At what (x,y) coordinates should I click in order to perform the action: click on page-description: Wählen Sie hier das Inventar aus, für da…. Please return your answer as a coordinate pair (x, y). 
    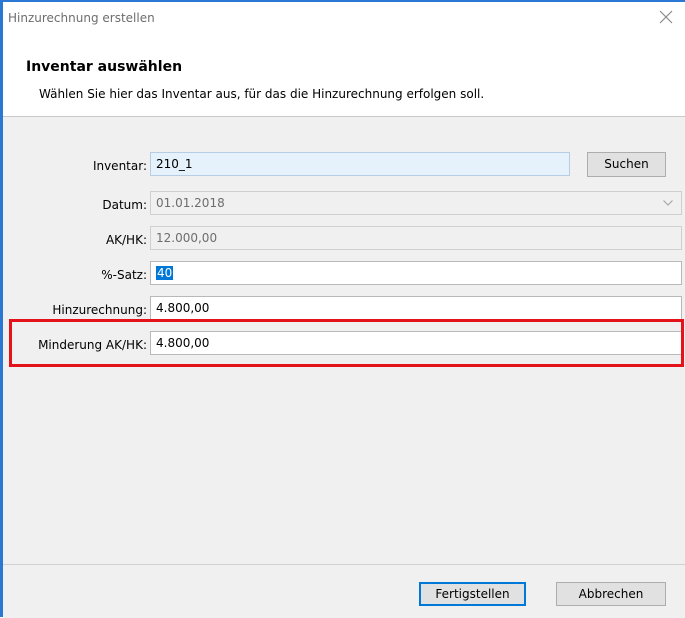
    Looking at the image, I should click on (262, 94).